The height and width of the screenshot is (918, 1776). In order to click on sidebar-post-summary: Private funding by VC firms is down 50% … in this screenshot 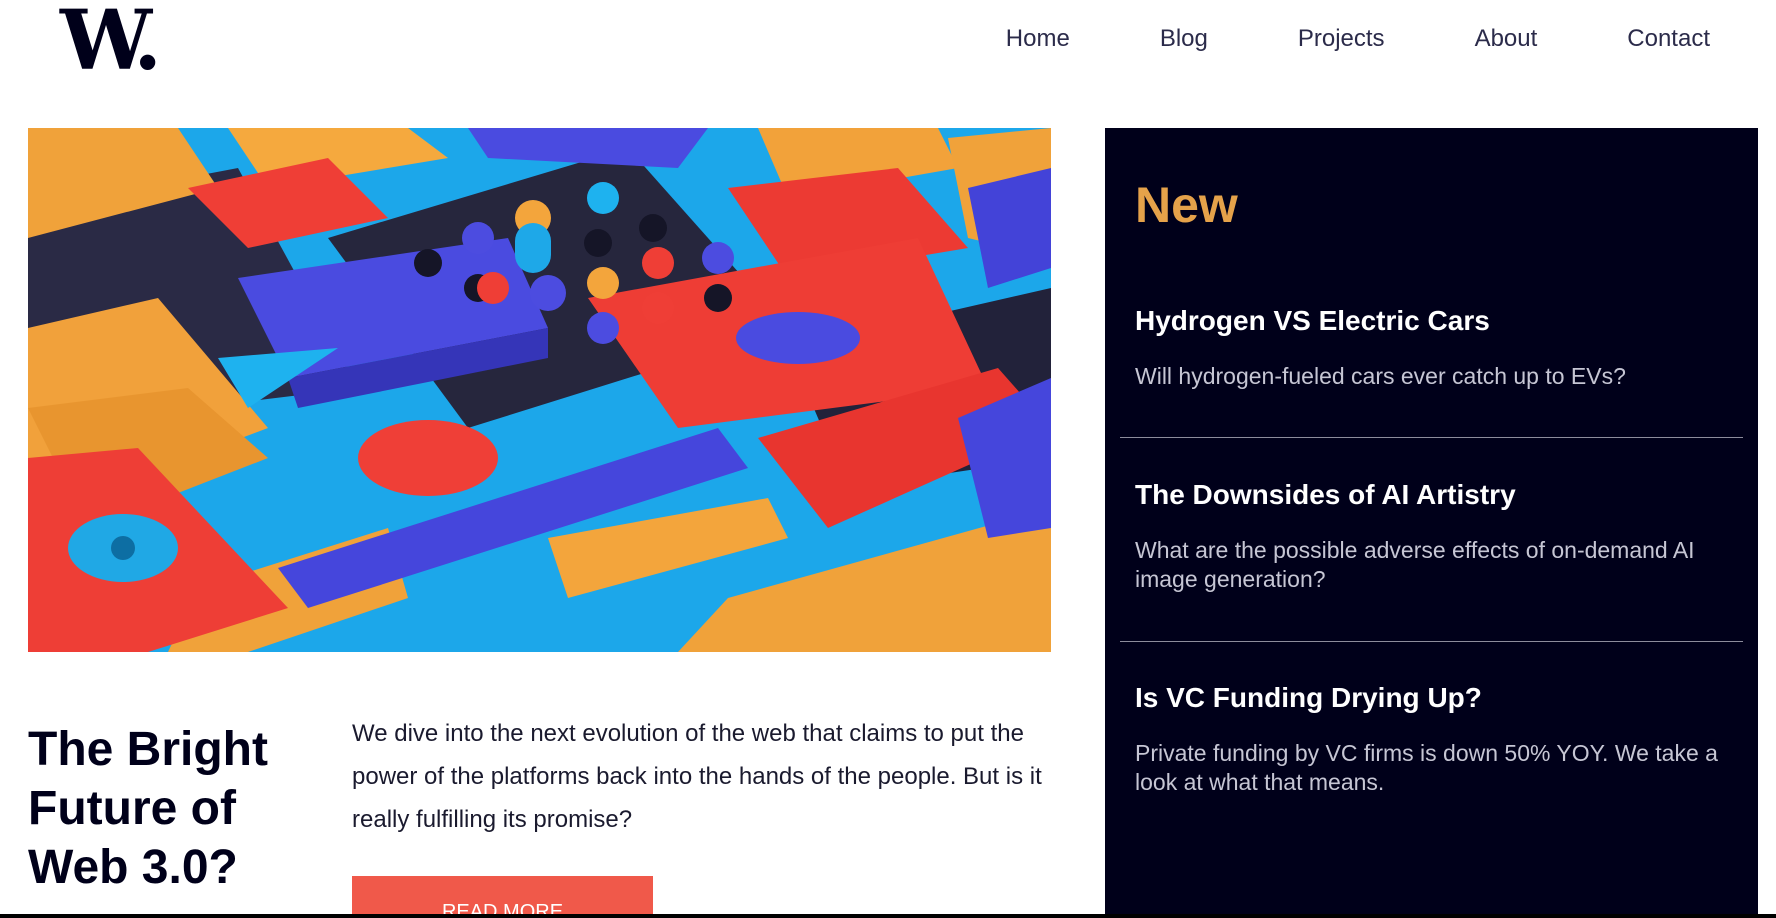, I will do `click(1426, 767)`.